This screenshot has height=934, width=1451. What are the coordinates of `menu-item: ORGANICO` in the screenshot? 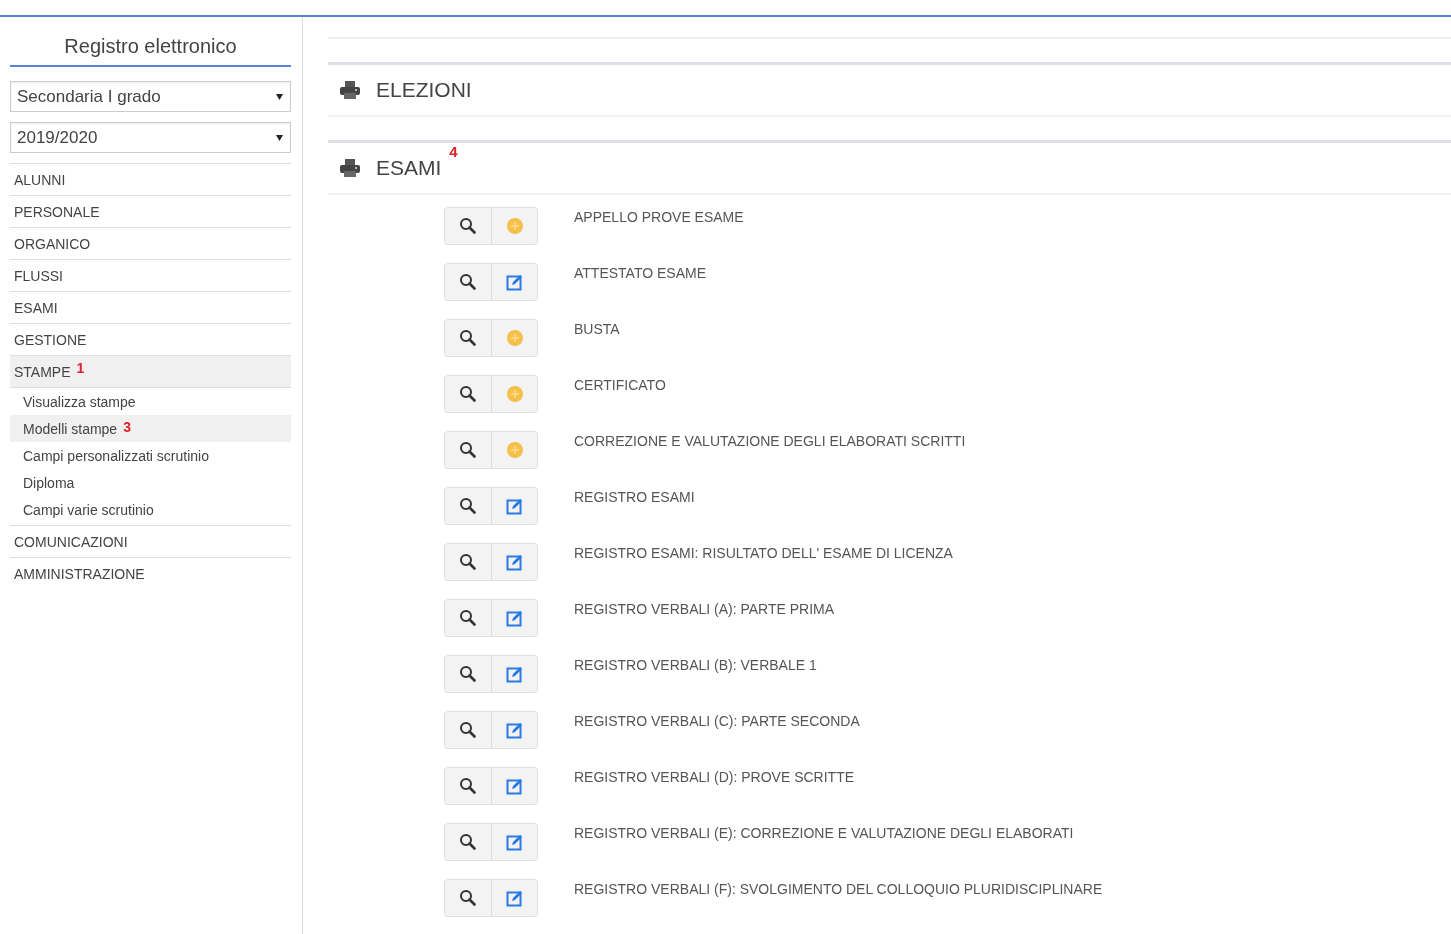 It's located at (150, 243).